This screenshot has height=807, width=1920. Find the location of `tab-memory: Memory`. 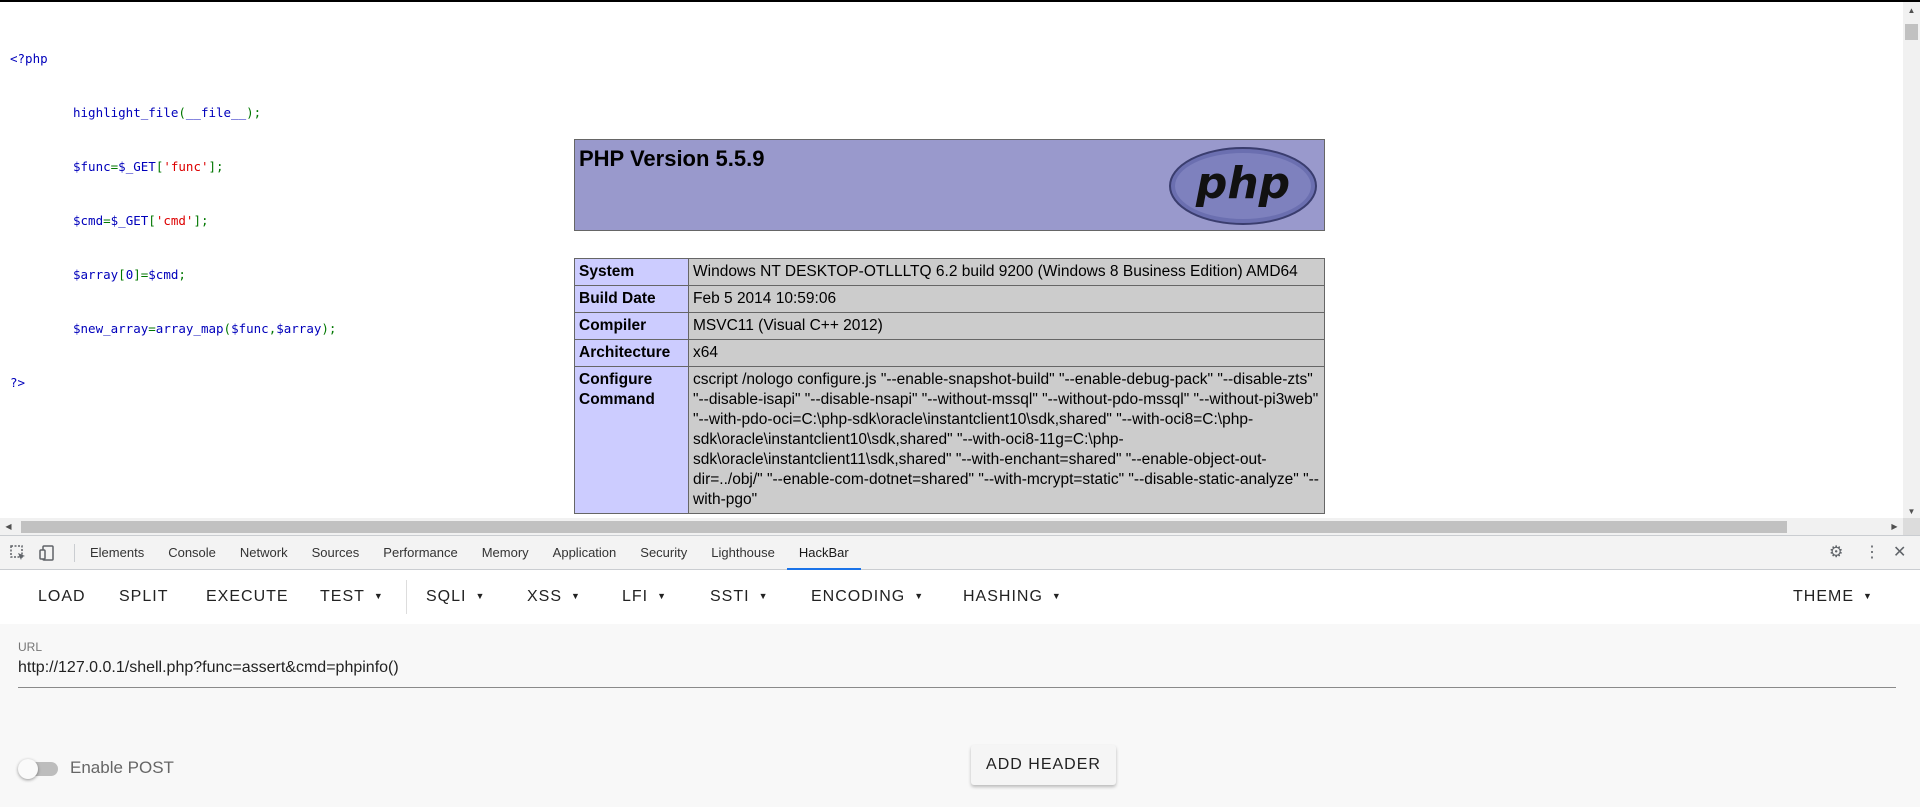

tab-memory: Memory is located at coordinates (505, 553).